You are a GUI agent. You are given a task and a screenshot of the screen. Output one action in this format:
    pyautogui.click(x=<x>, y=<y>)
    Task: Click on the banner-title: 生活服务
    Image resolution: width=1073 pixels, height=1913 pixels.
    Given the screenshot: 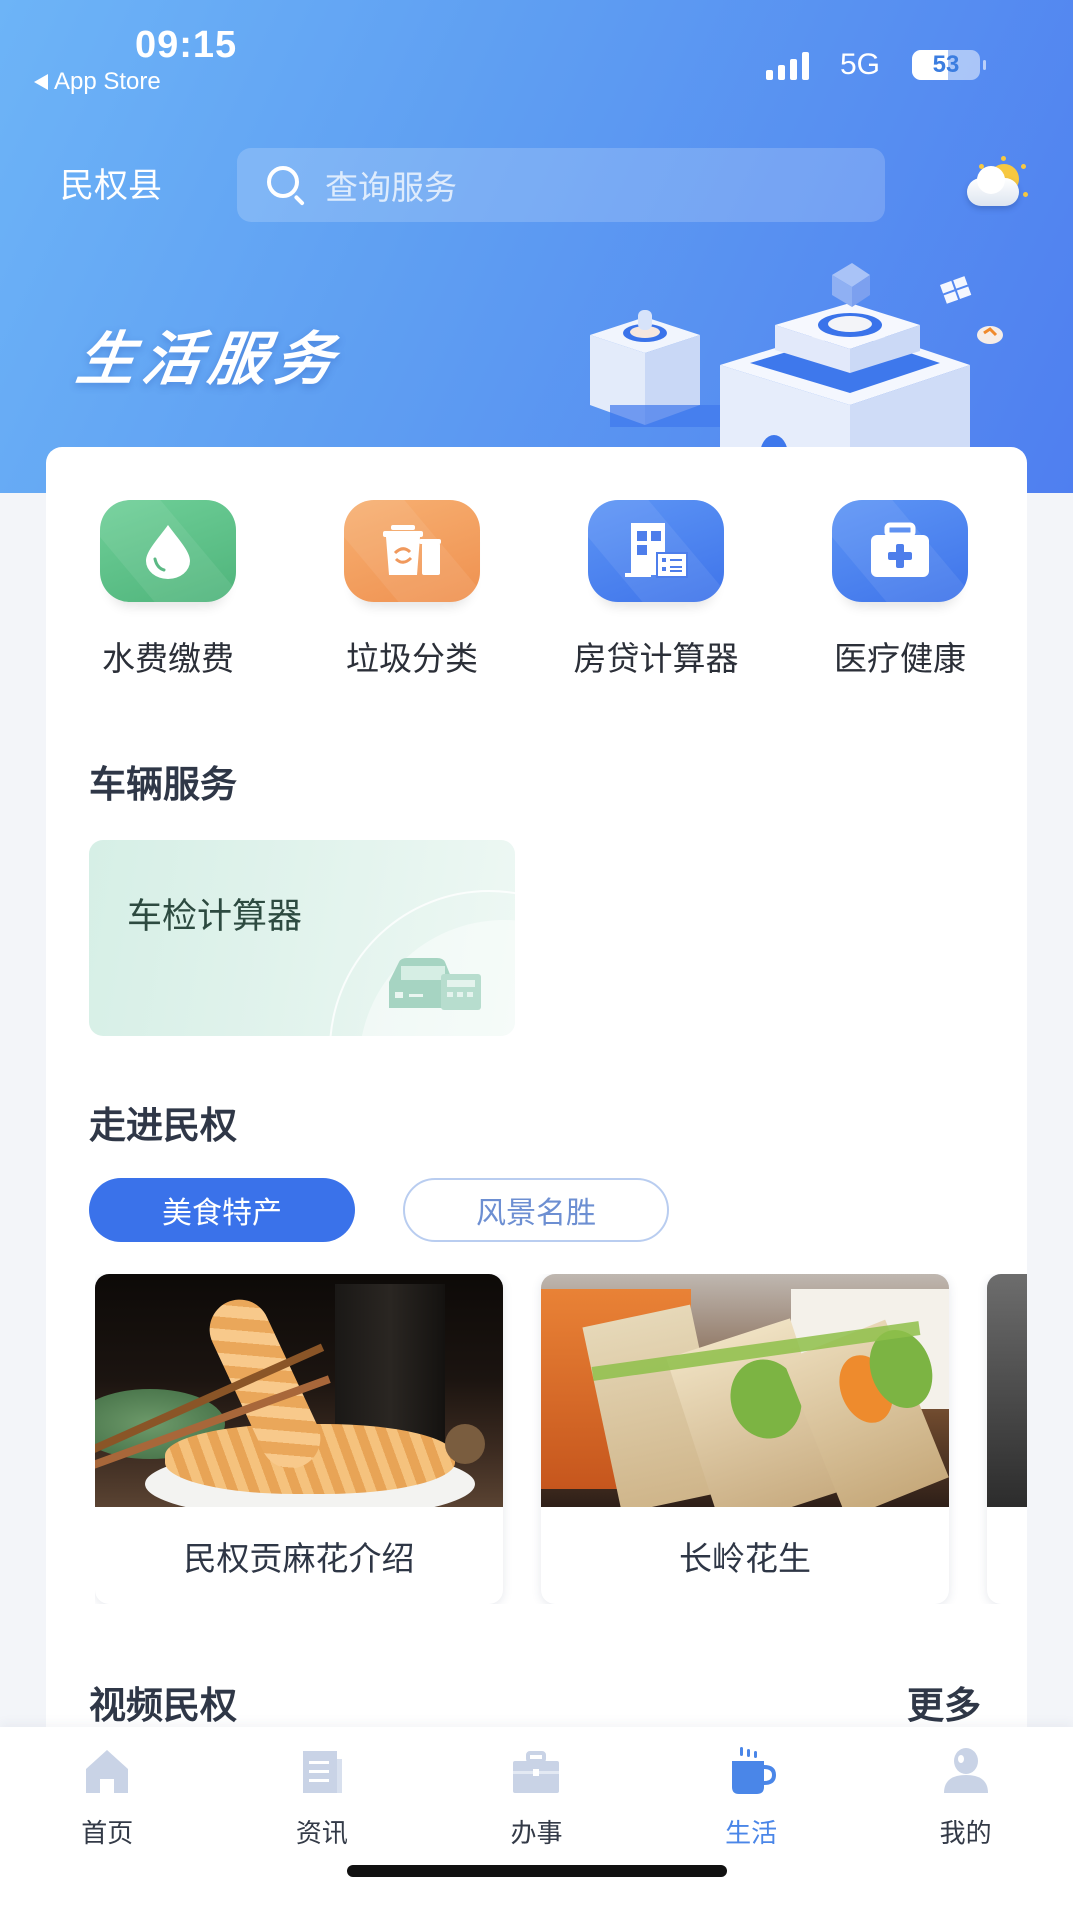 What is the action you would take?
    pyautogui.click(x=209, y=359)
    